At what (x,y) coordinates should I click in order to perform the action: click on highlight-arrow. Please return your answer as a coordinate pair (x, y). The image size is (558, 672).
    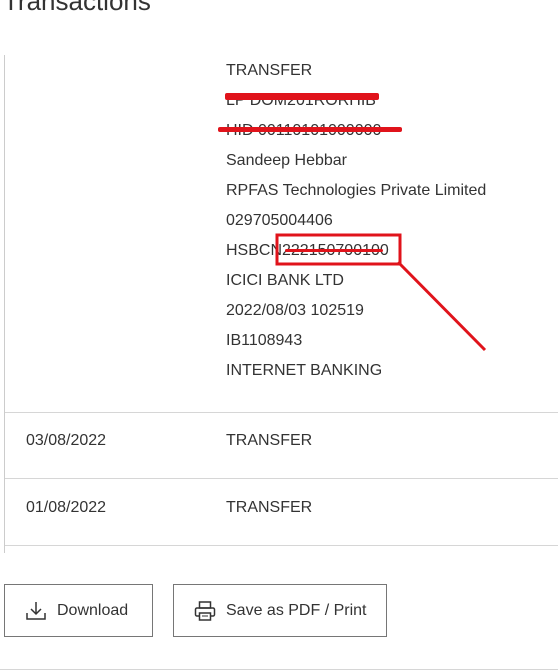
    Looking at the image, I should click on (441, 306).